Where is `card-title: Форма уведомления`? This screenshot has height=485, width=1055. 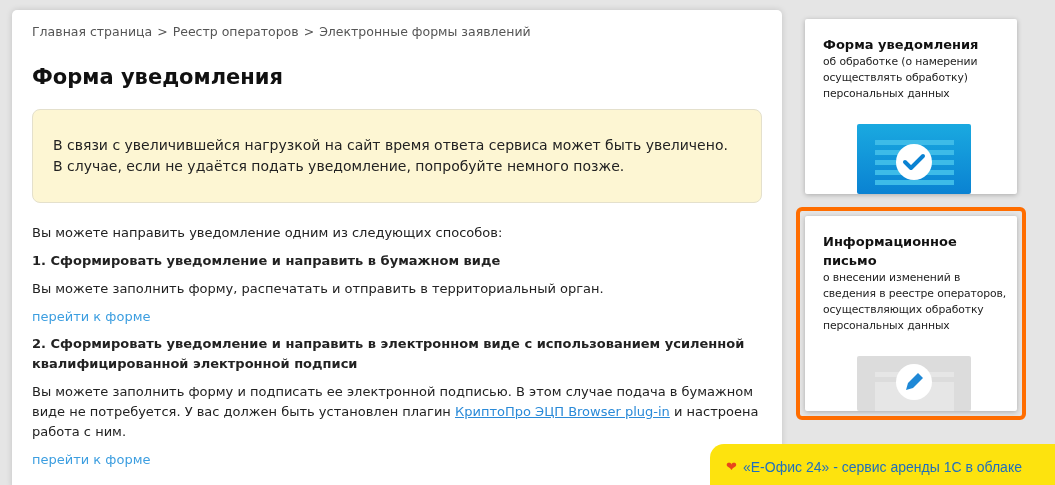
card-title: Форма уведомления is located at coordinates (901, 45).